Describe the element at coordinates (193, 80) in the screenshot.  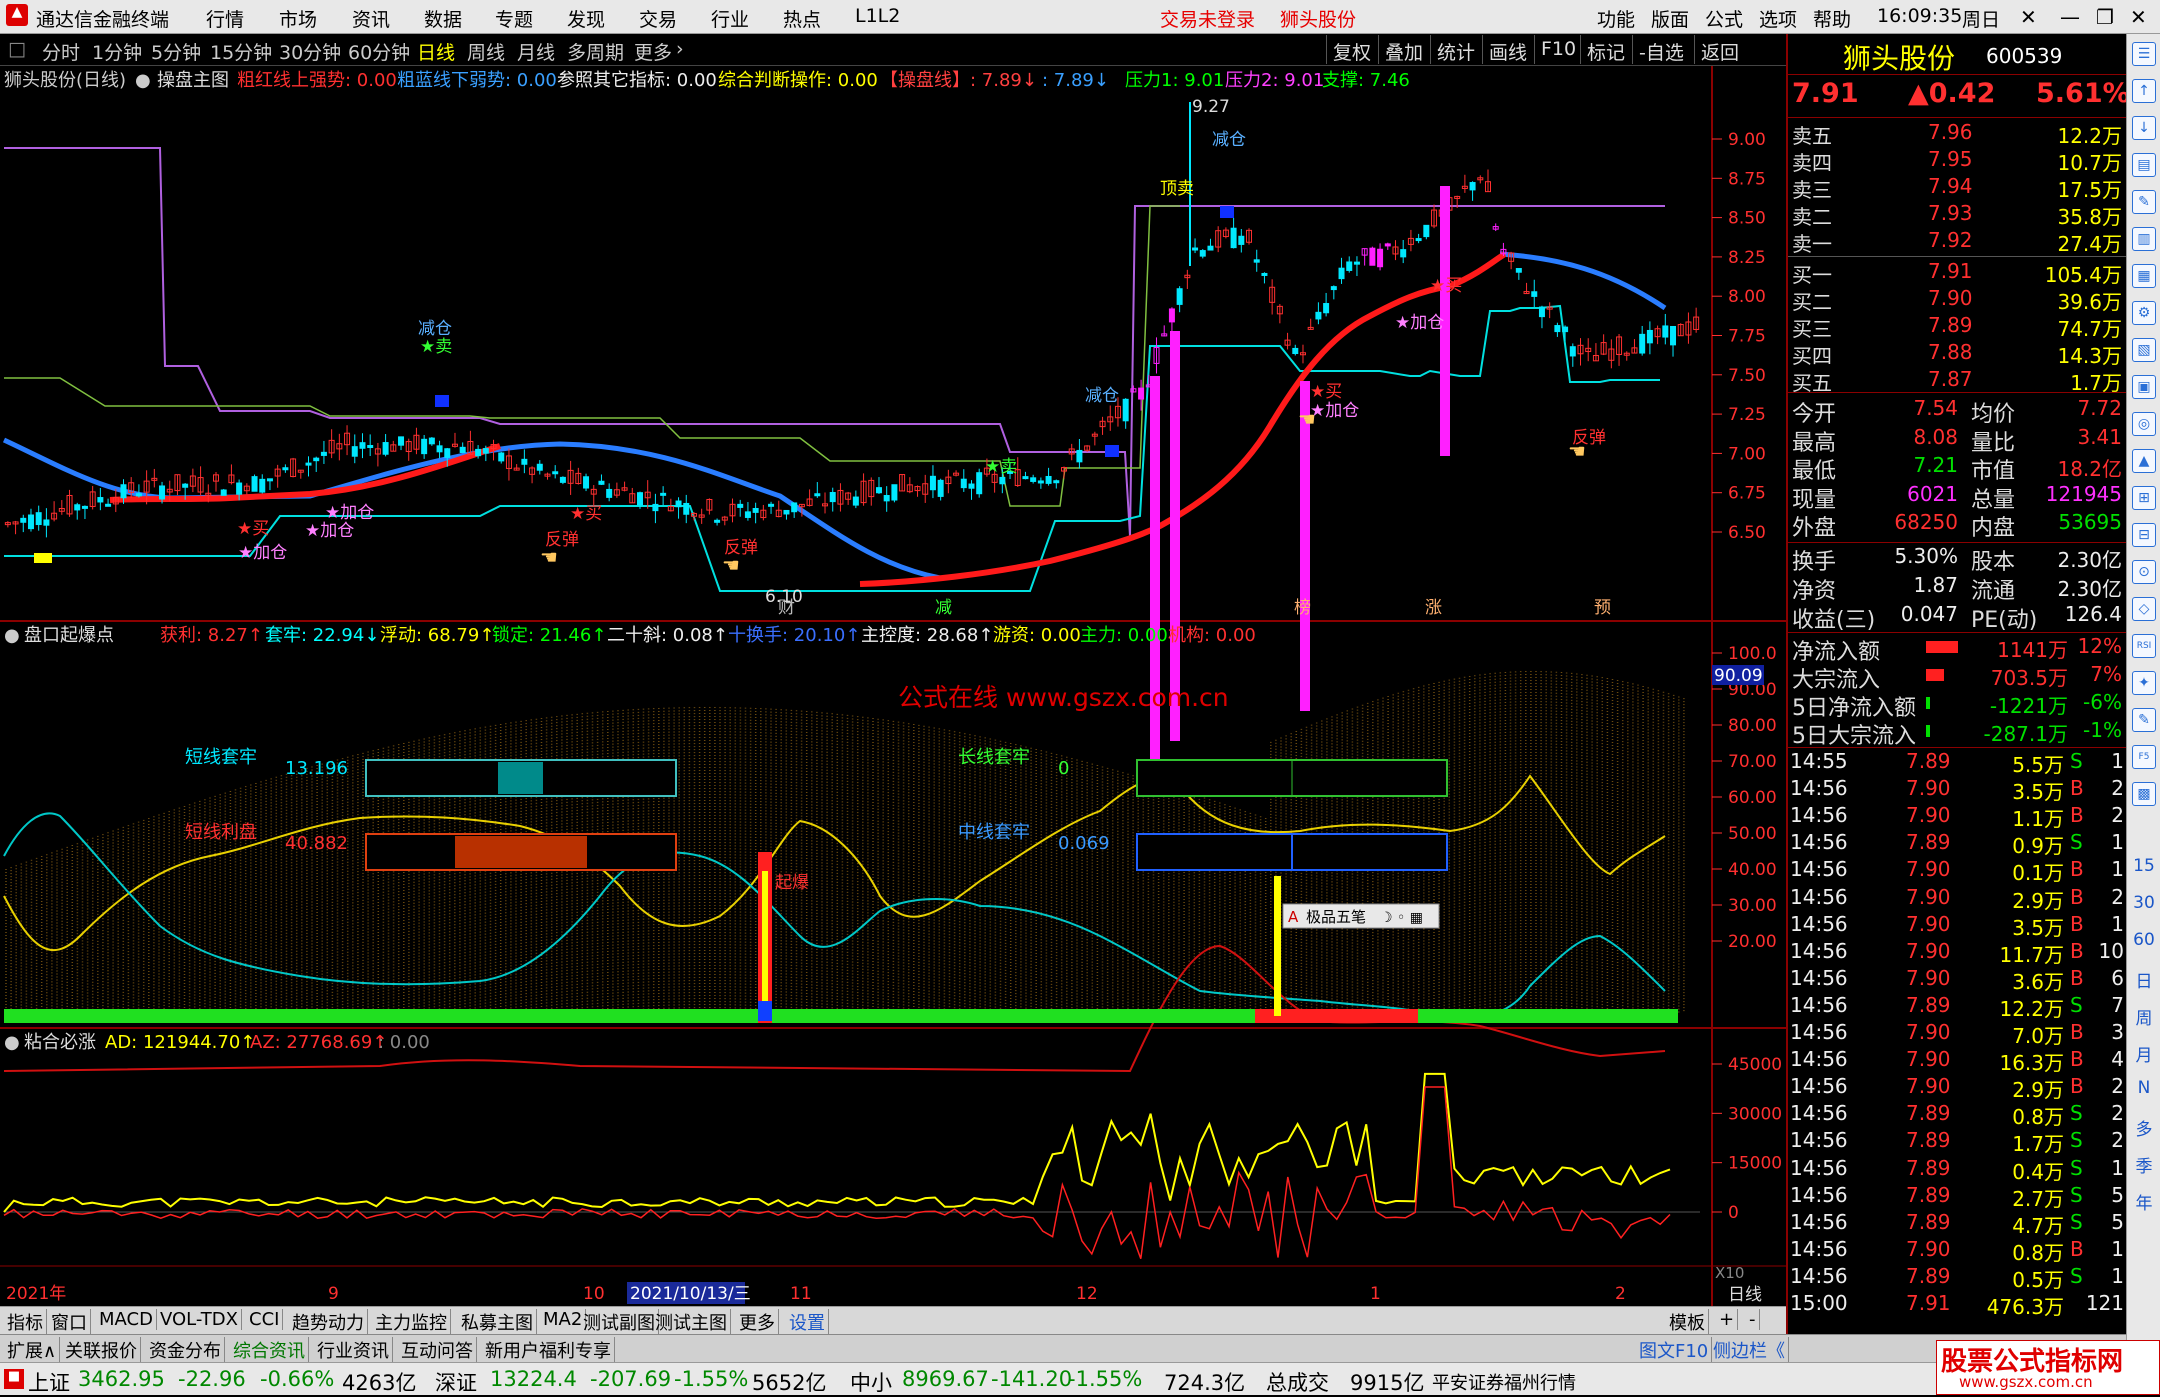
I see `main-formula: 操盘主图` at that location.